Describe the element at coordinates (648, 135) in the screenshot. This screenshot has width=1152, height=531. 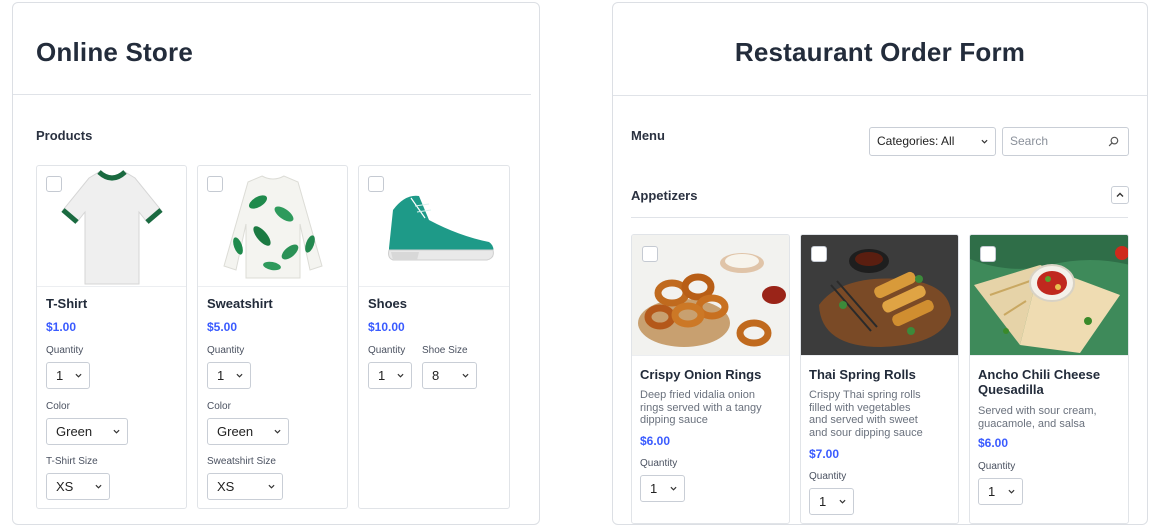
I see `menu-label: Menu` at that location.